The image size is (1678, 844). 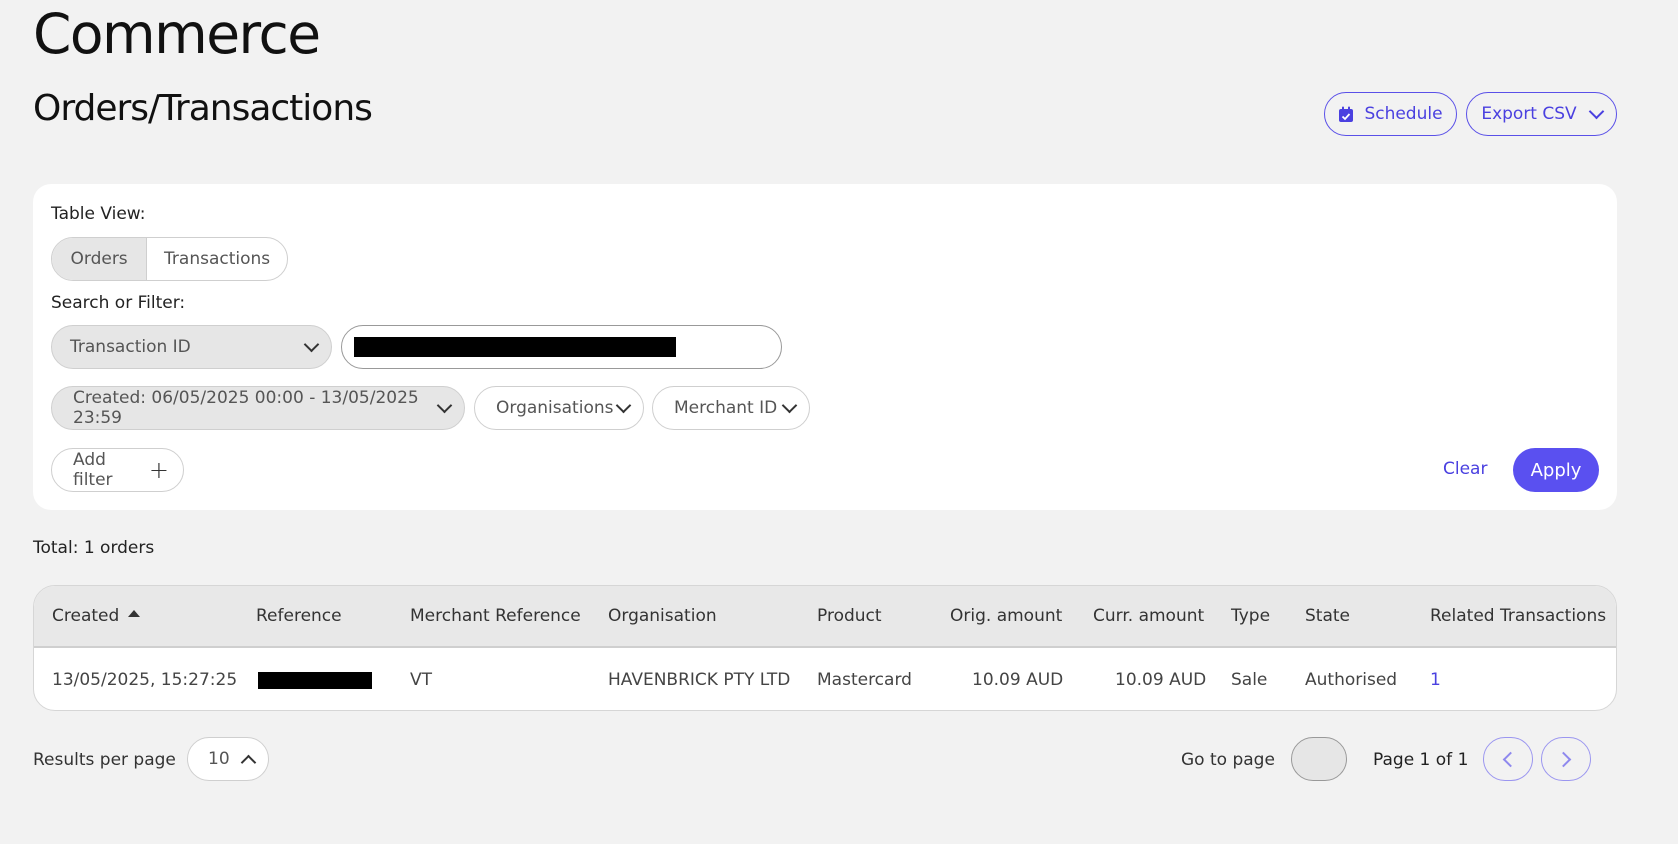 I want to click on total-count: Total: 1 orders, so click(x=94, y=548).